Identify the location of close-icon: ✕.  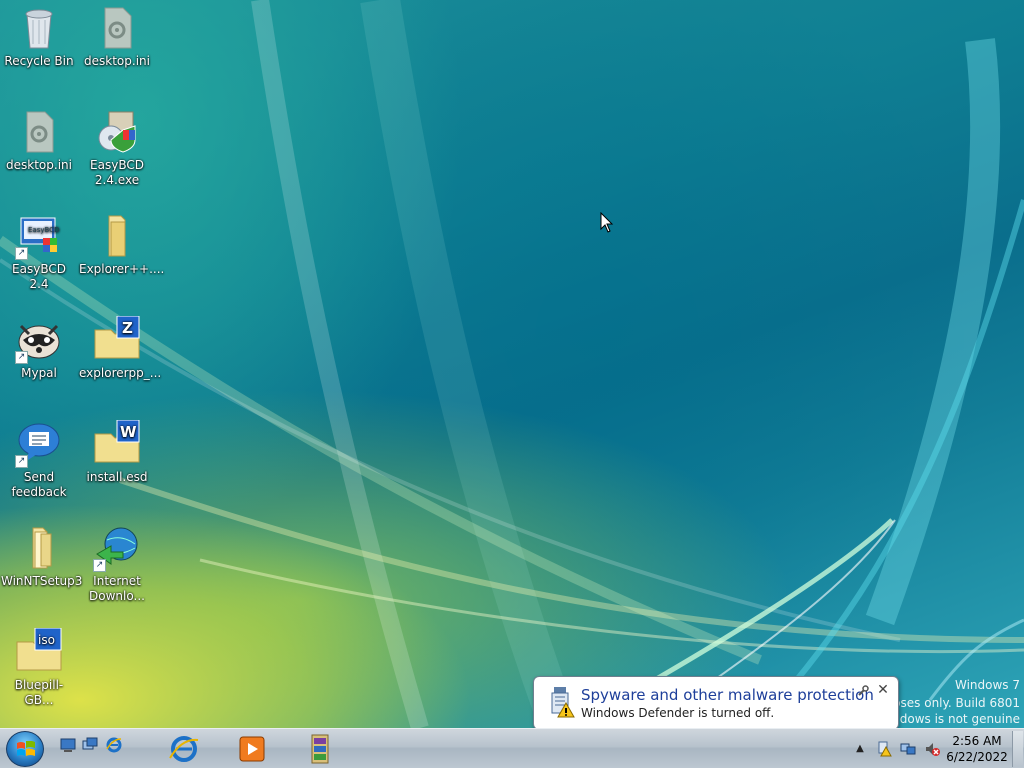
(883, 690).